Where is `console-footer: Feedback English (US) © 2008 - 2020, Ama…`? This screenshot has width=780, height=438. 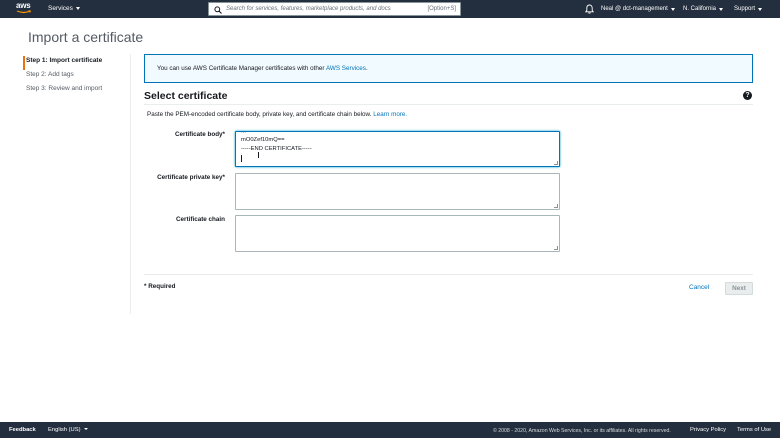 console-footer: Feedback English (US) © 2008 - 2020, Ama… is located at coordinates (390, 430).